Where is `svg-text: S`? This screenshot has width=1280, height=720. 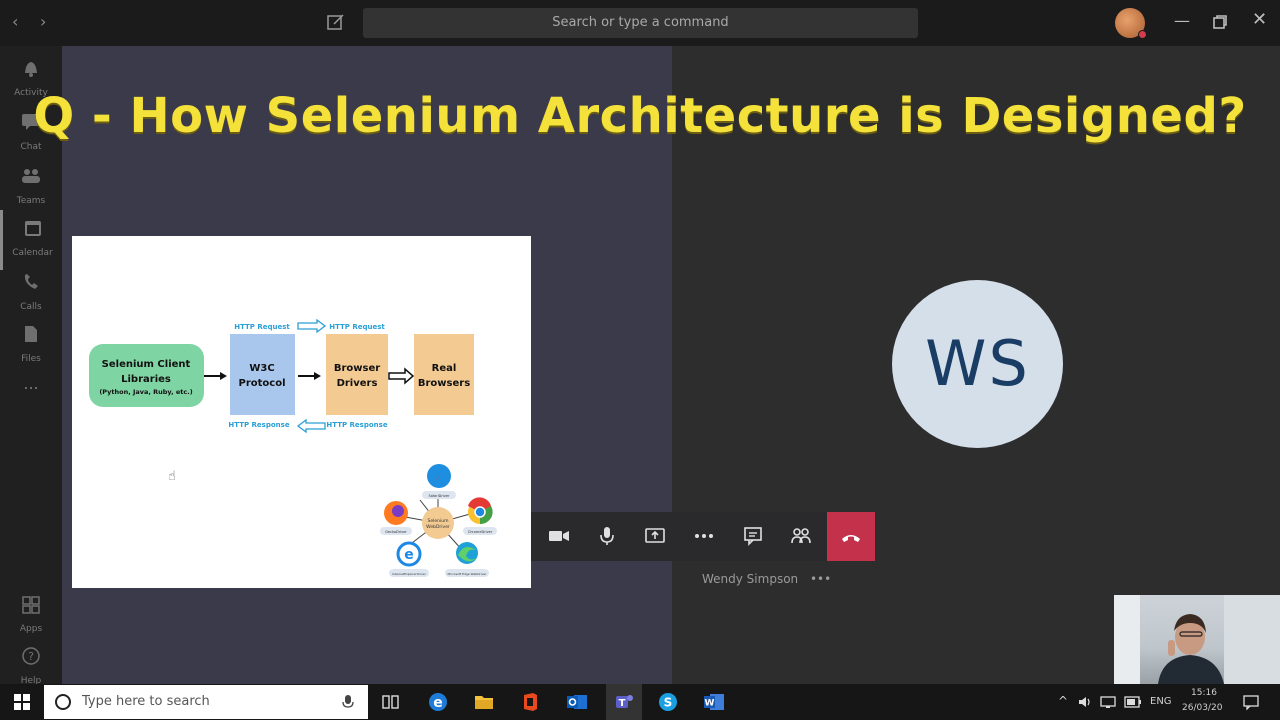 svg-text: S is located at coordinates (668, 703).